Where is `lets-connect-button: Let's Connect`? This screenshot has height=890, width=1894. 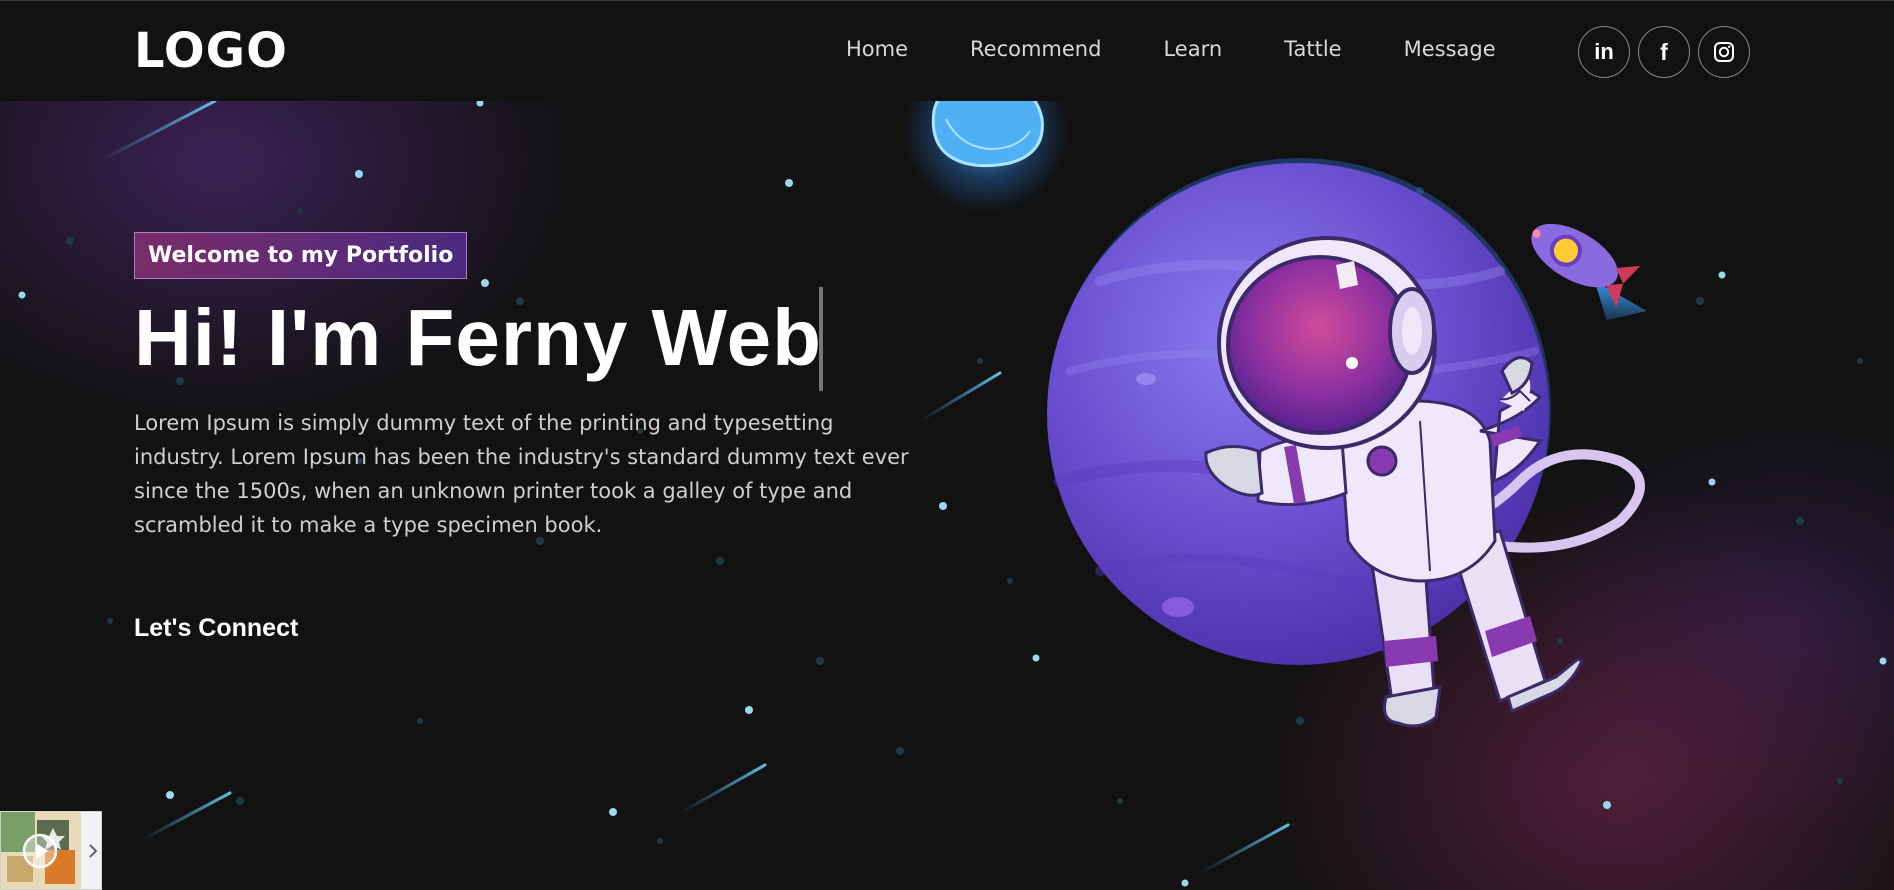
lets-connect-button: Let's Connect is located at coordinates (216, 628).